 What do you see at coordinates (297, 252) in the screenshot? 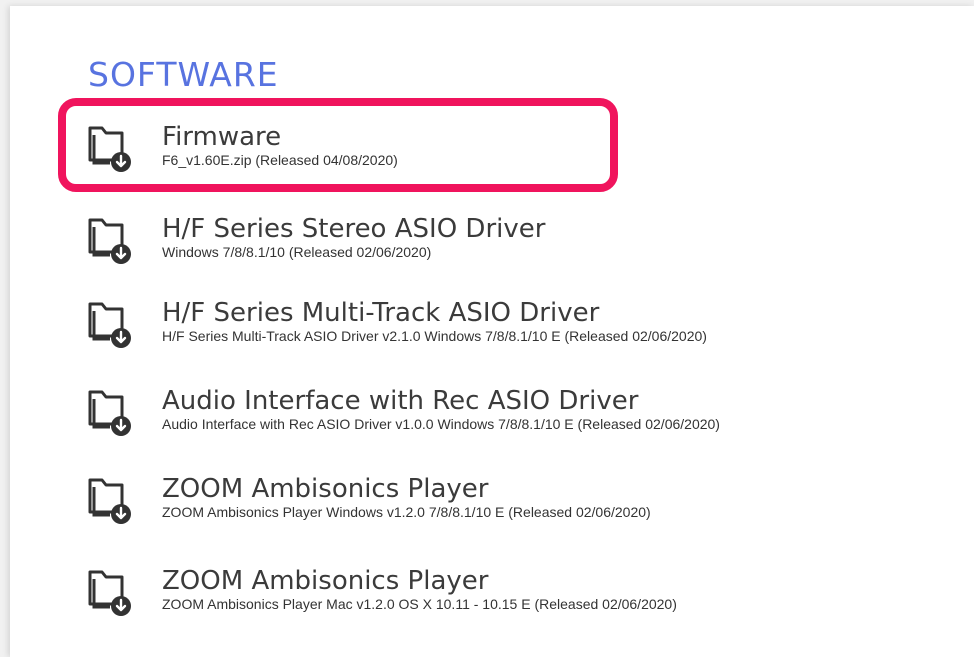
I see `item-subtitle: Windows 7/8/8.1/10 (Released 02/06/2020)` at bounding box center [297, 252].